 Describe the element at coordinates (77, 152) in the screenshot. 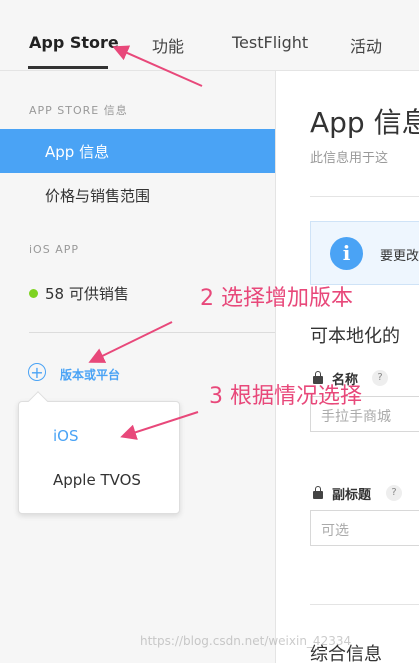

I see `sidebar-item-label: App 信息` at that location.